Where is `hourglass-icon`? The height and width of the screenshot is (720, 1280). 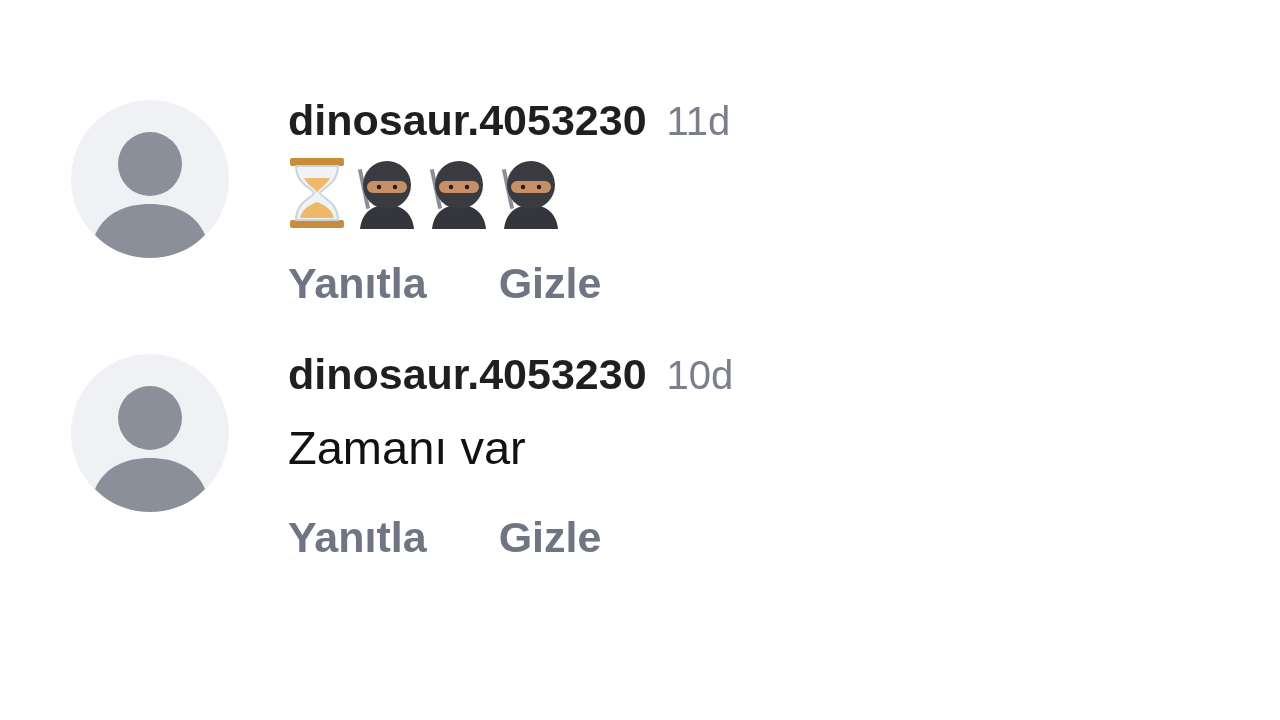 hourglass-icon is located at coordinates (317, 193).